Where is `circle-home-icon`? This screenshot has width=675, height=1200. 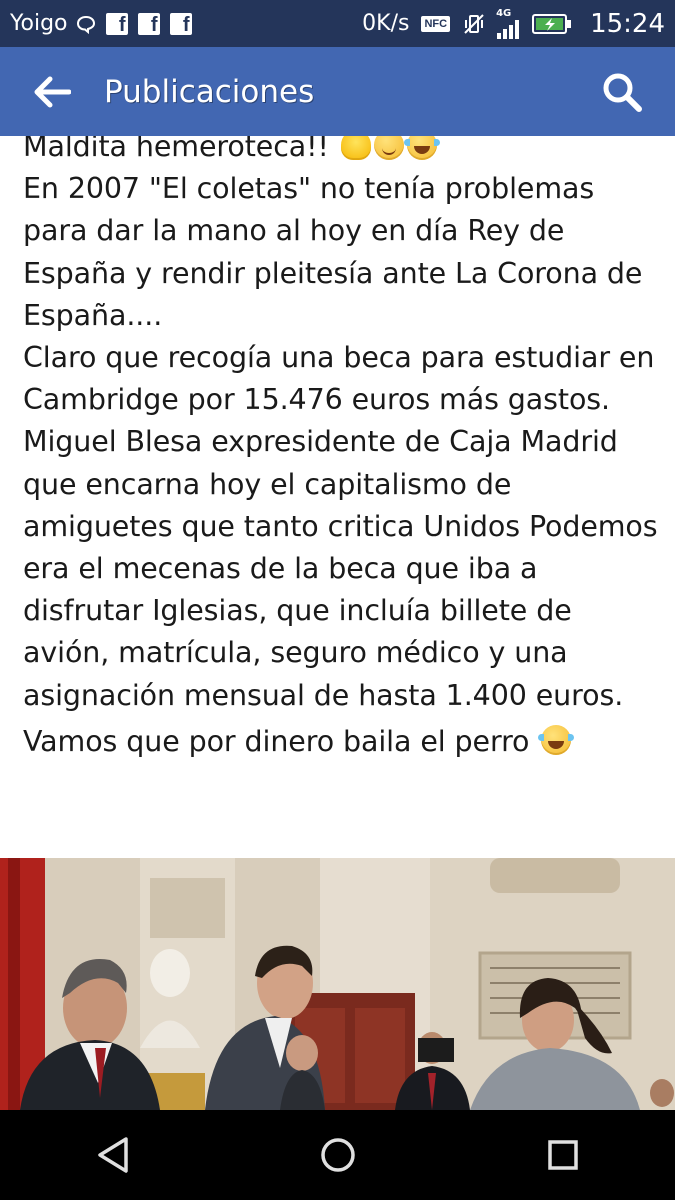
circle-home-icon is located at coordinates (337, 1155).